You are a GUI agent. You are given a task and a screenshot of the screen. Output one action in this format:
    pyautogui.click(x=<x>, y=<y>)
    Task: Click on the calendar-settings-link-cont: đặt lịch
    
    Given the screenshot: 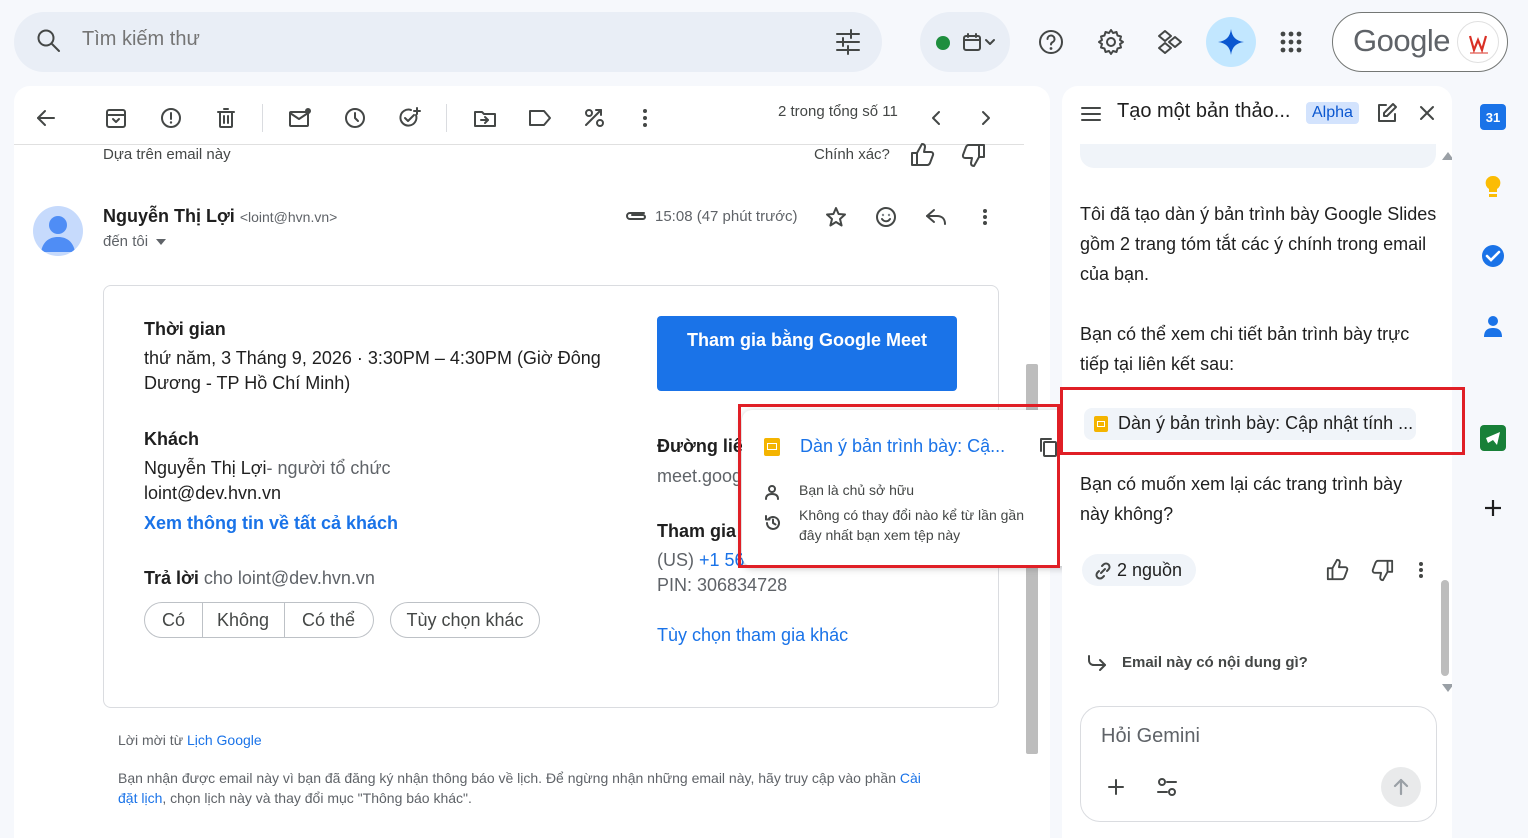 What is the action you would take?
    pyautogui.click(x=140, y=798)
    